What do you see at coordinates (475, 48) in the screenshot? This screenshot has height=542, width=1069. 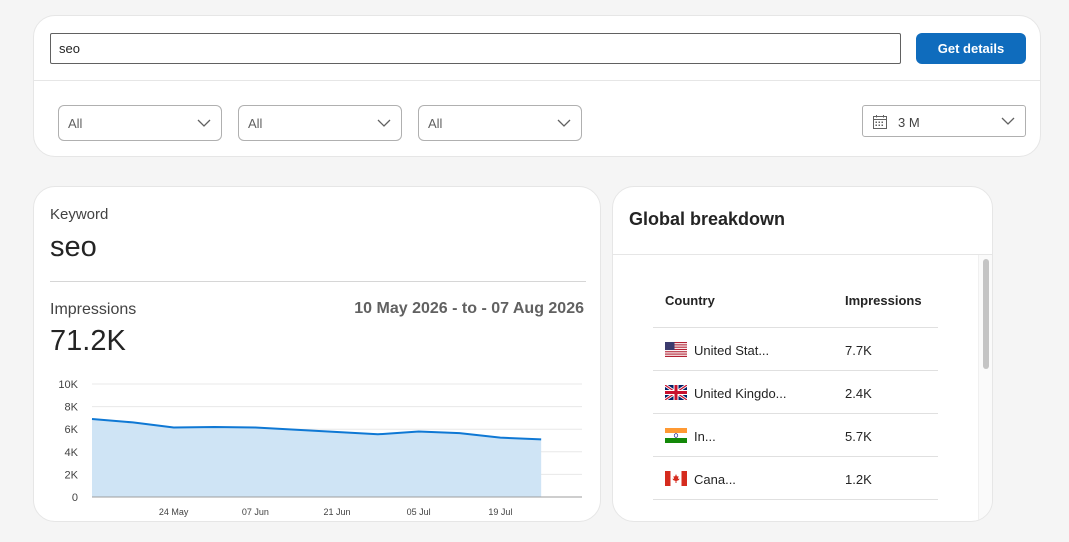 I see `keyword-search-input` at bounding box center [475, 48].